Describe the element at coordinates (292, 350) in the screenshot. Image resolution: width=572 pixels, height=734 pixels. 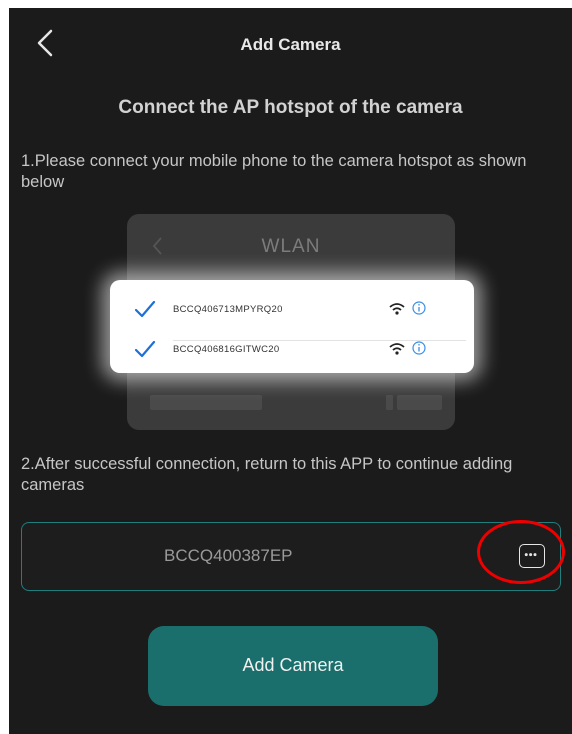
I see `wifi-list-item: BCCQ406816GITWC20` at that location.